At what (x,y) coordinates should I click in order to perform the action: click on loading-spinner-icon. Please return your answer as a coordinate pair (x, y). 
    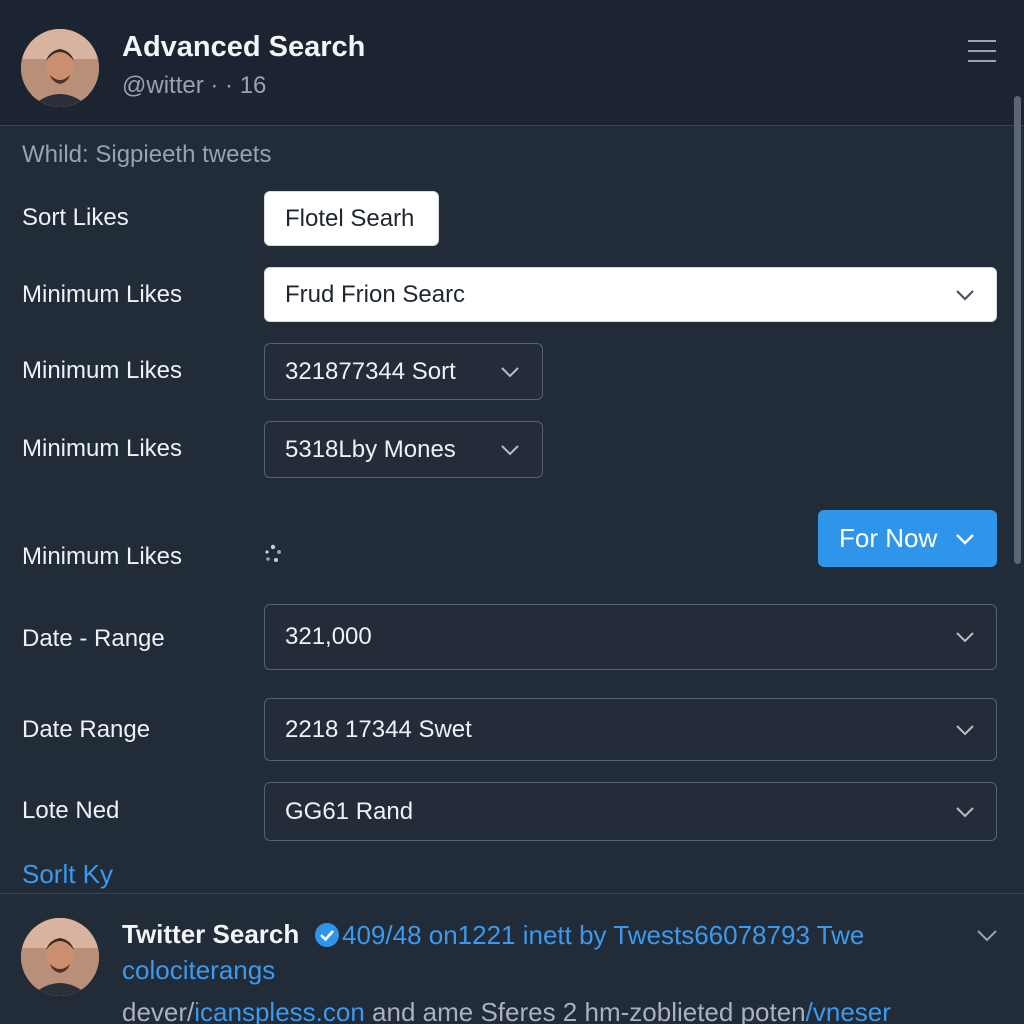
    Looking at the image, I should click on (273, 553).